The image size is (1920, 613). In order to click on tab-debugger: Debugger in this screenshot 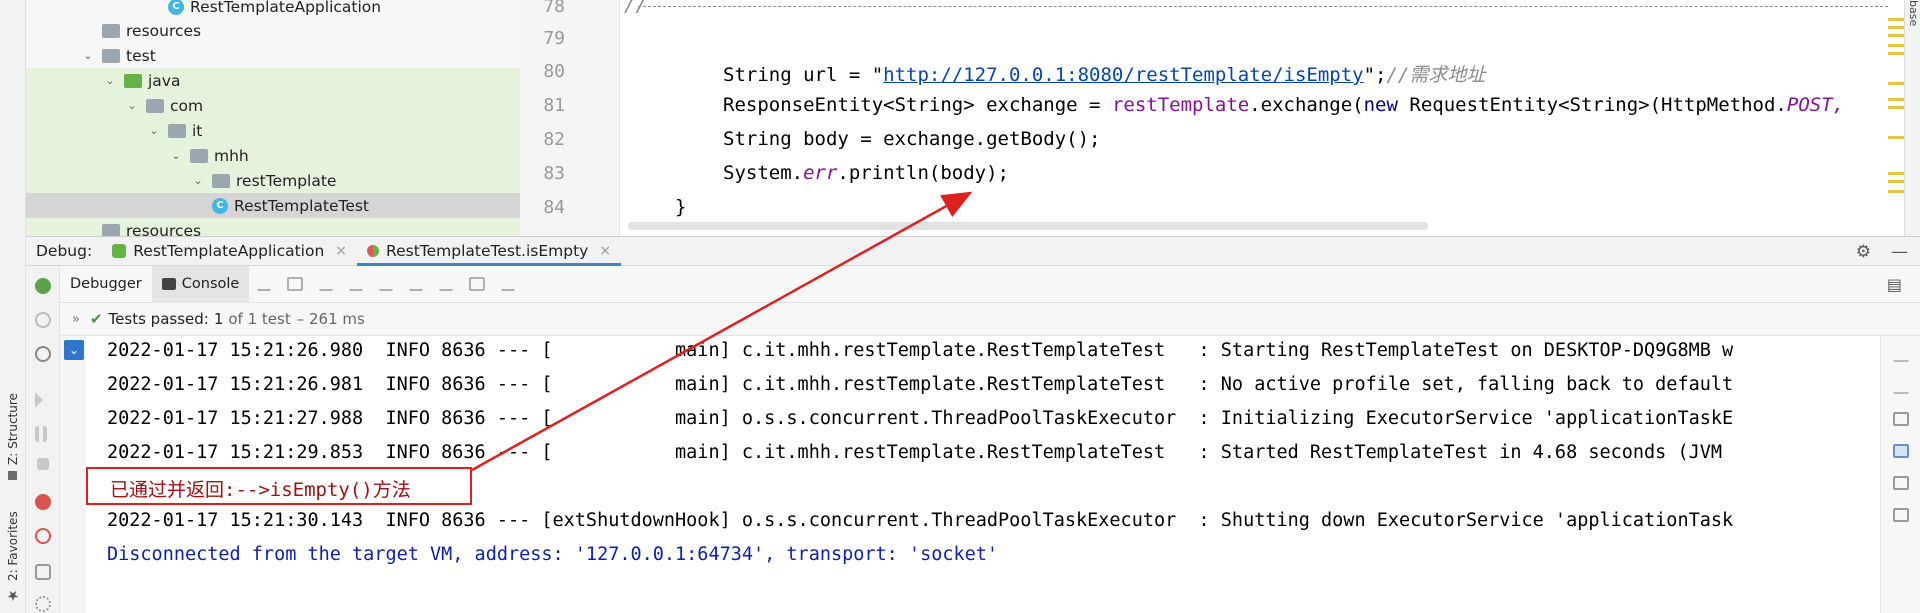, I will do `click(106, 284)`.